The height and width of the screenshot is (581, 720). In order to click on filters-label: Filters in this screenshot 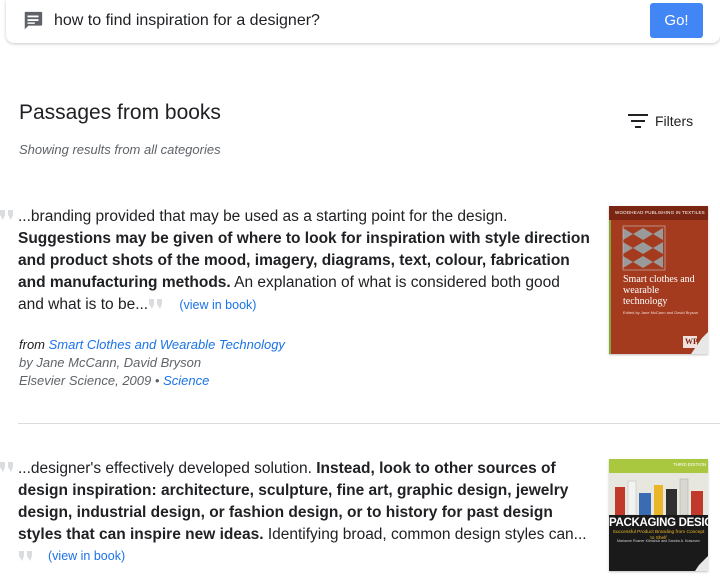, I will do `click(674, 121)`.